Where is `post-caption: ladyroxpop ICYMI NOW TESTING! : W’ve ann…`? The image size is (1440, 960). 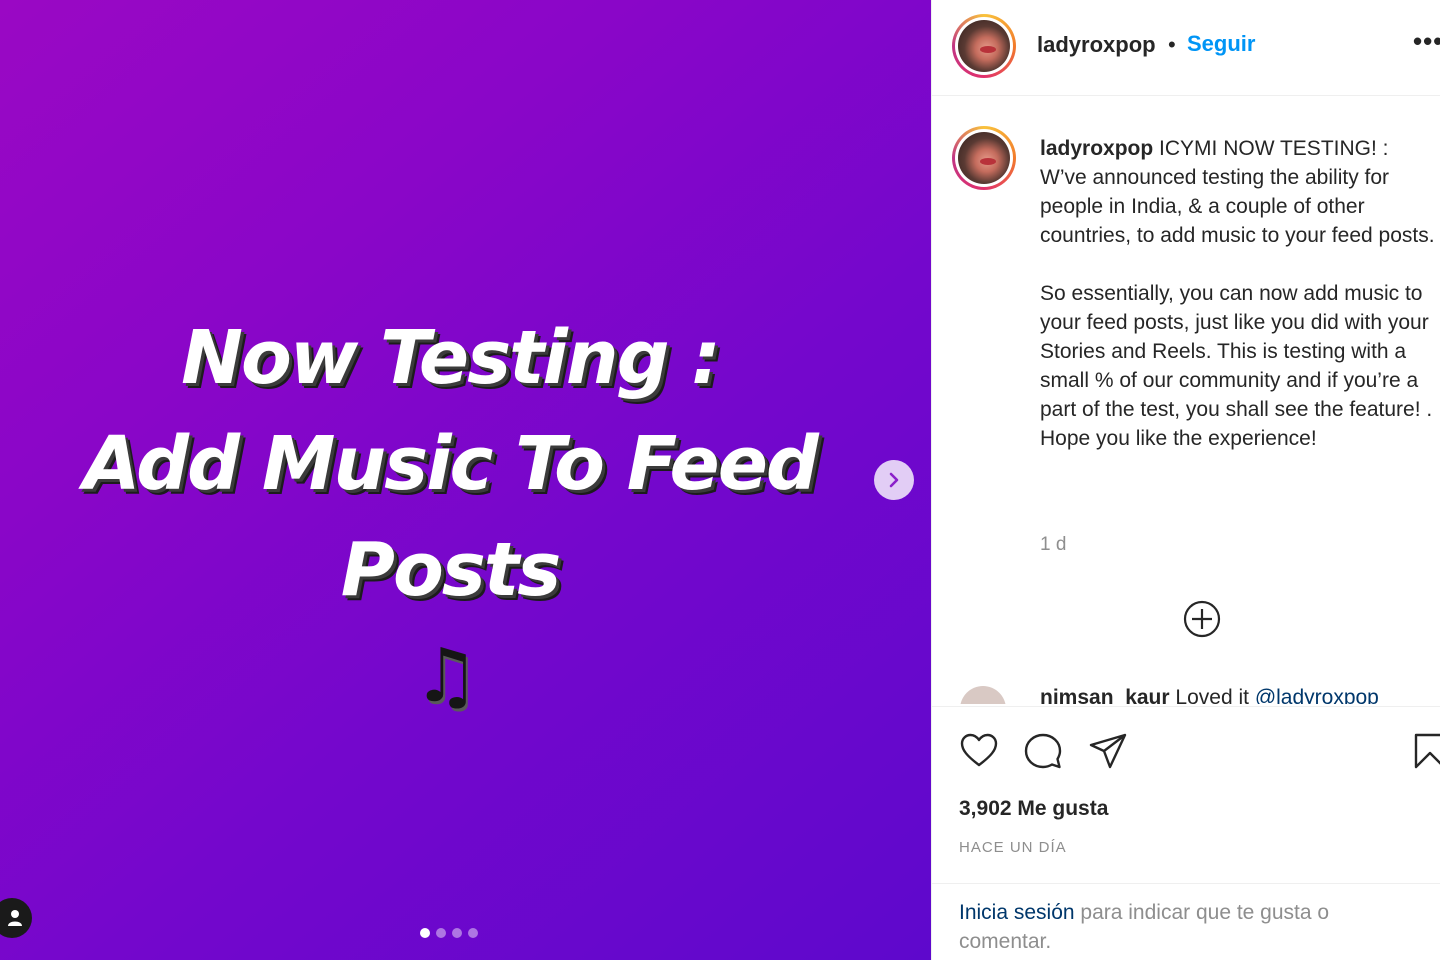
post-caption: ladyroxpop ICYMI NOW TESTING! : W’ve ann… is located at coordinates (1240, 293).